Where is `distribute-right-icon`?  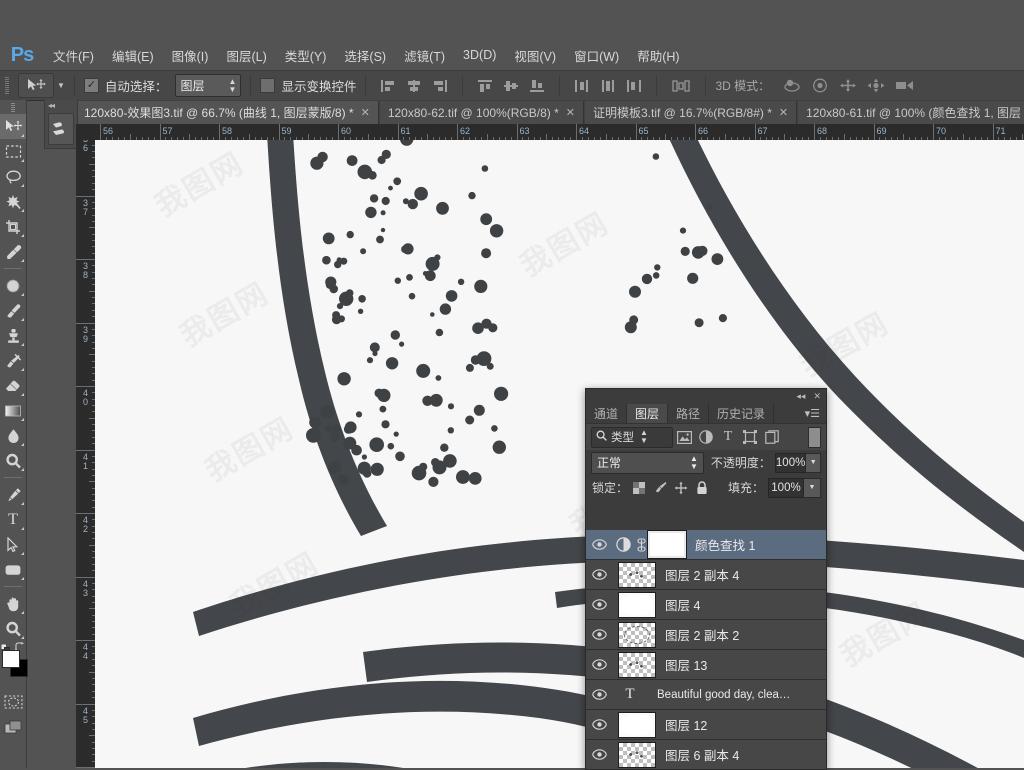 distribute-right-icon is located at coordinates (634, 86).